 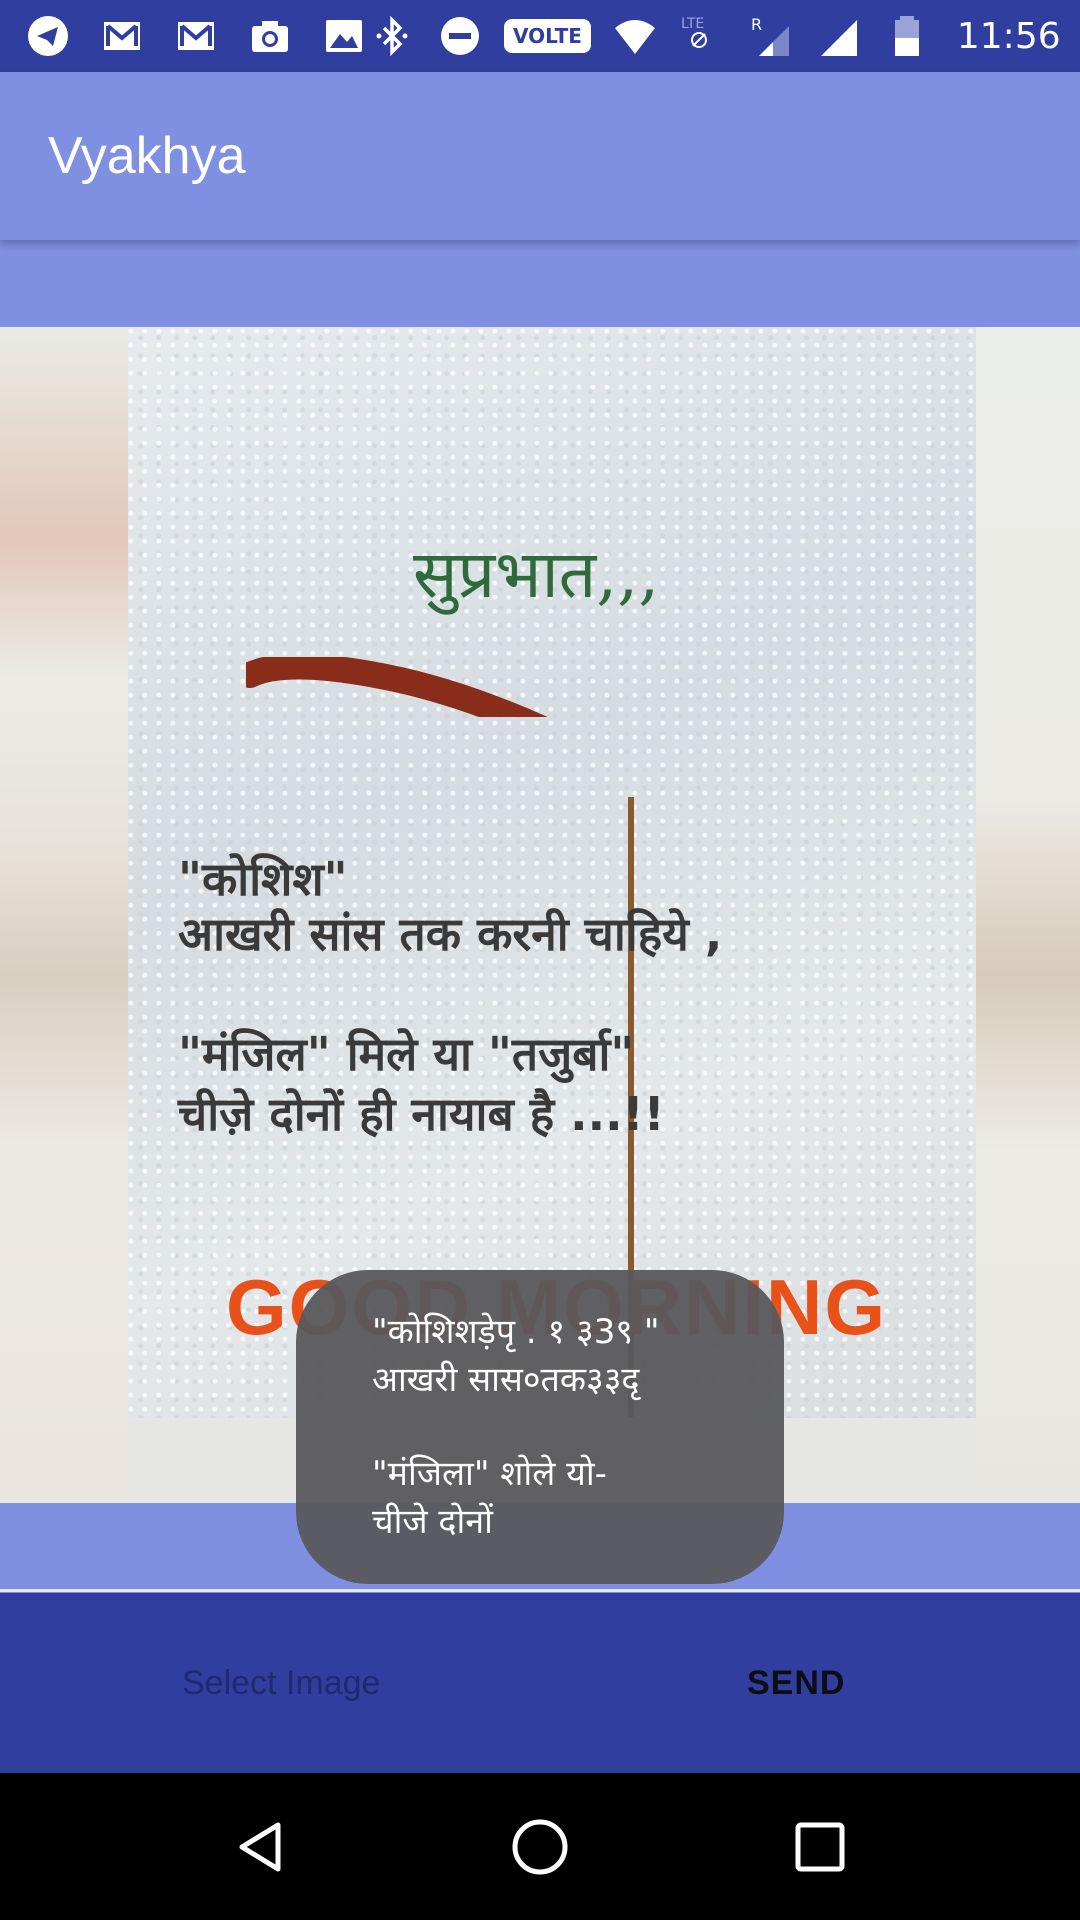 What do you see at coordinates (263, 879) in the screenshot?
I see `image-text-line: "कोशिश"` at bounding box center [263, 879].